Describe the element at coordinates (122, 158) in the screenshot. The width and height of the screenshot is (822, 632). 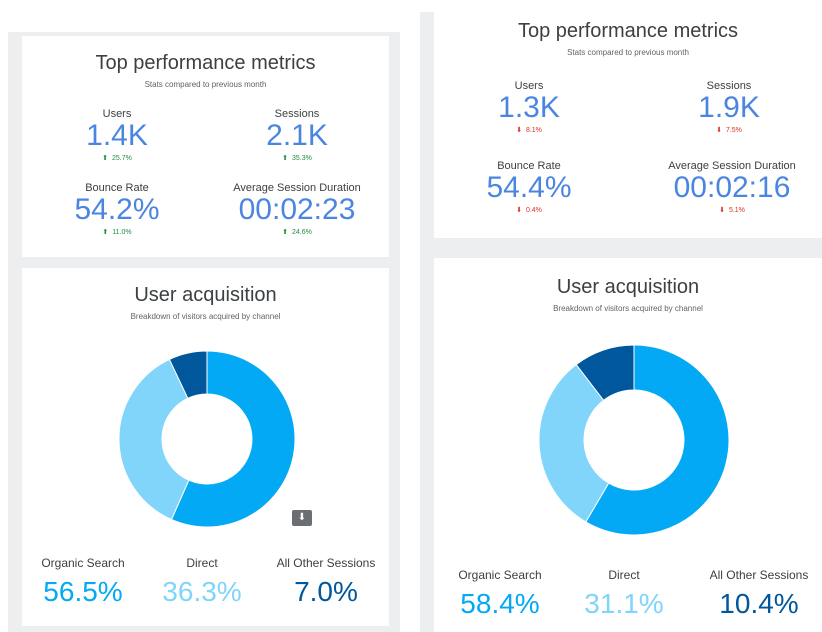
I see `users-change-value: 25.7%` at that location.